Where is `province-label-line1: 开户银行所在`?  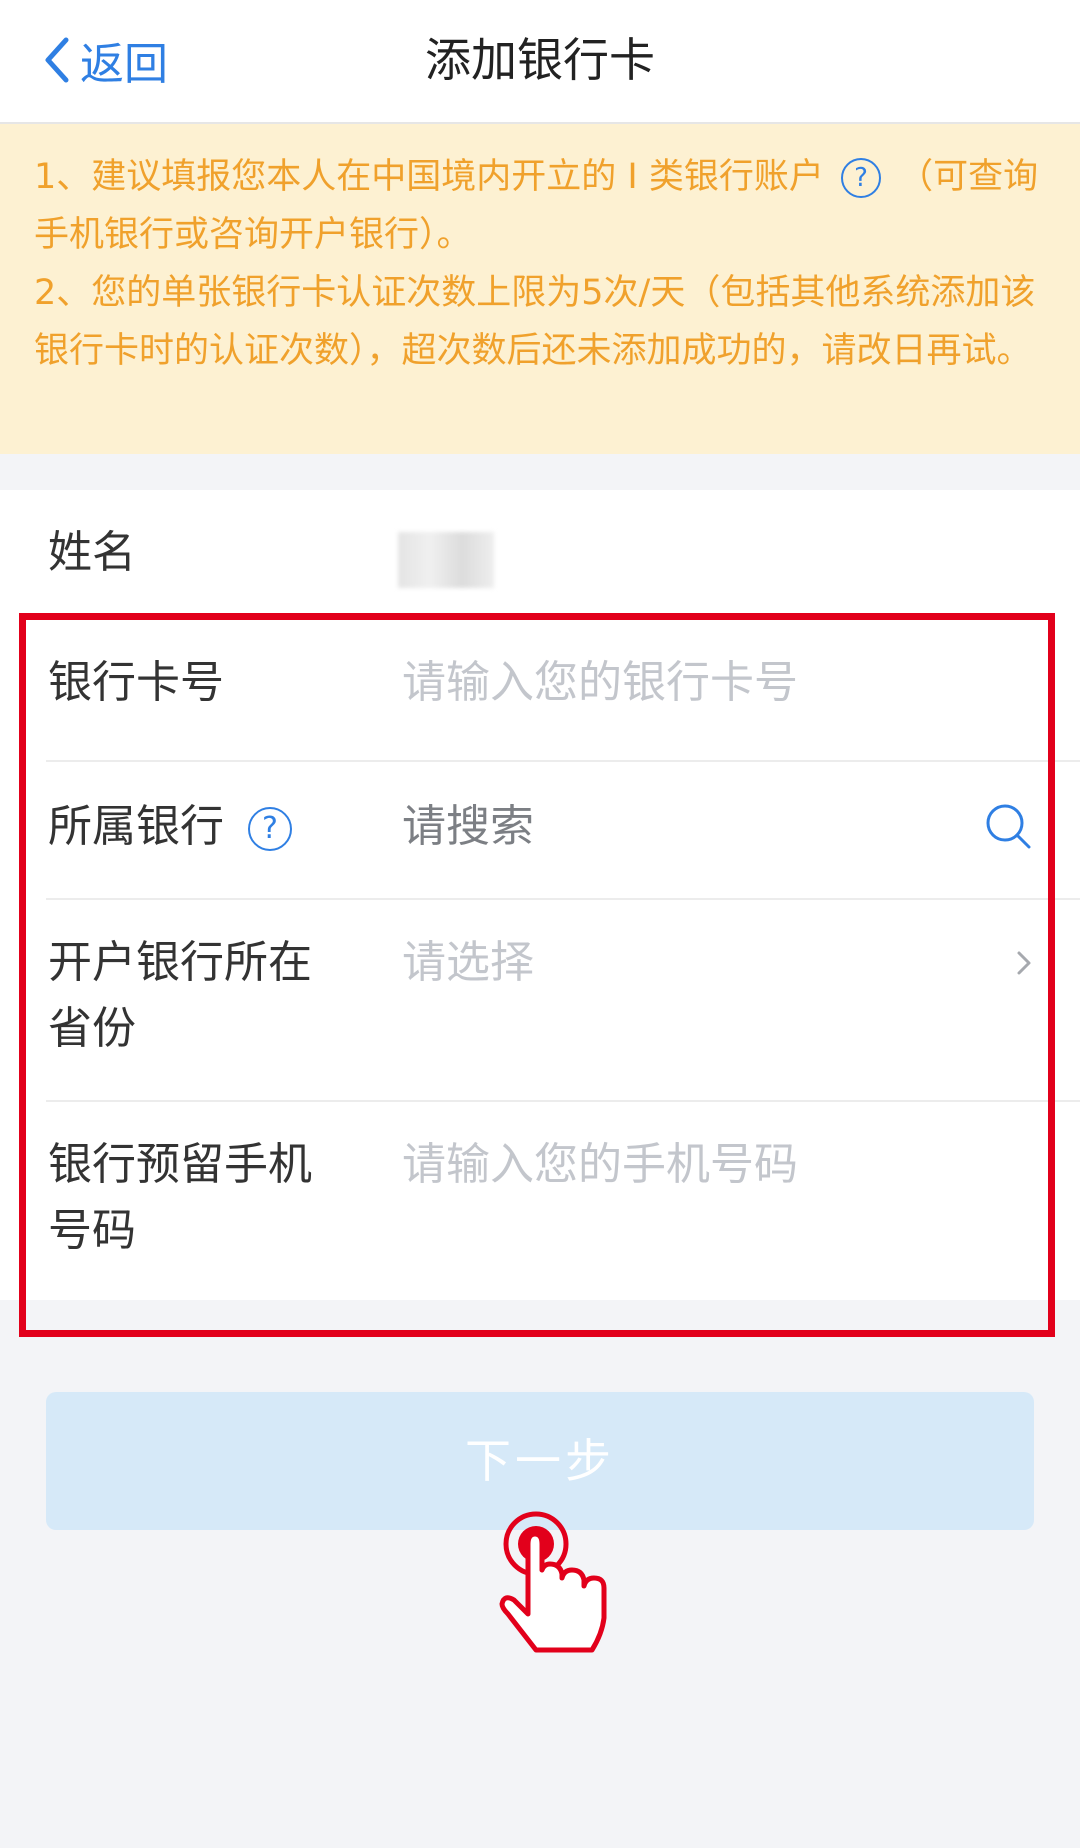 province-label-line1: 开户银行所在 is located at coordinates (180, 962).